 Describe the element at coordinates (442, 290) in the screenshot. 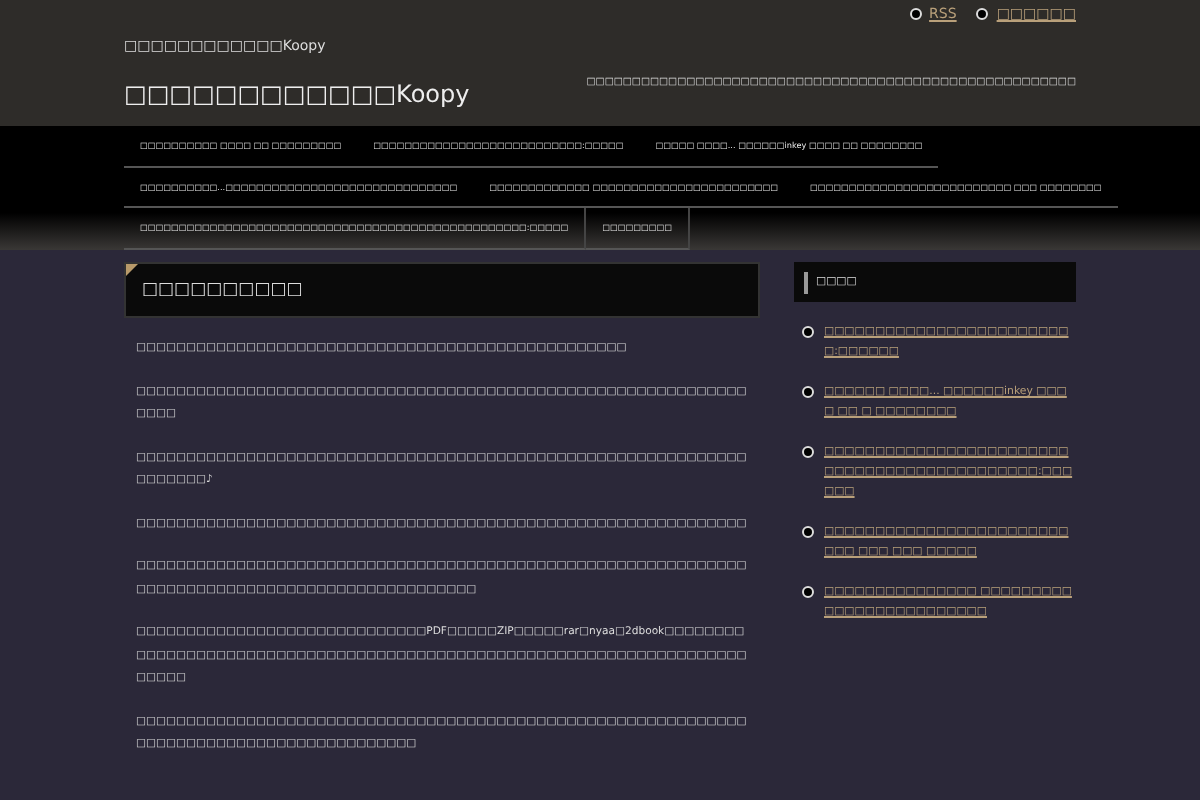

I see `article-title: □□□□□□□□□□` at that location.